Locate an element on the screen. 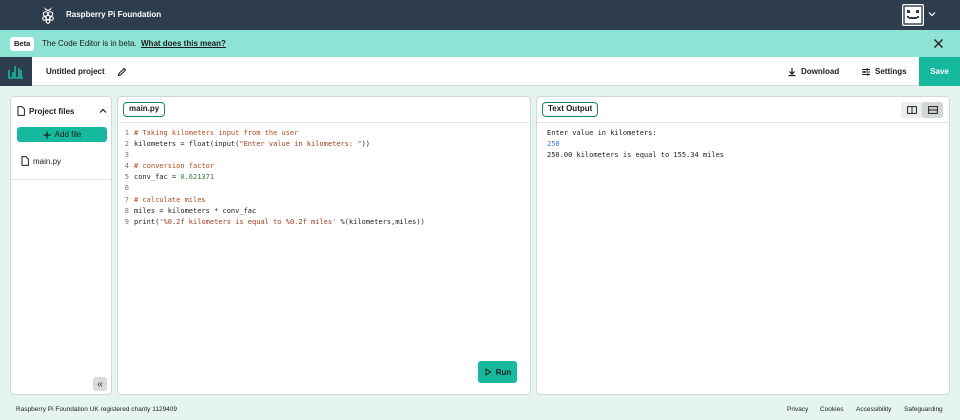 The height and width of the screenshot is (420, 960). chevron-up-icon is located at coordinates (103, 111).